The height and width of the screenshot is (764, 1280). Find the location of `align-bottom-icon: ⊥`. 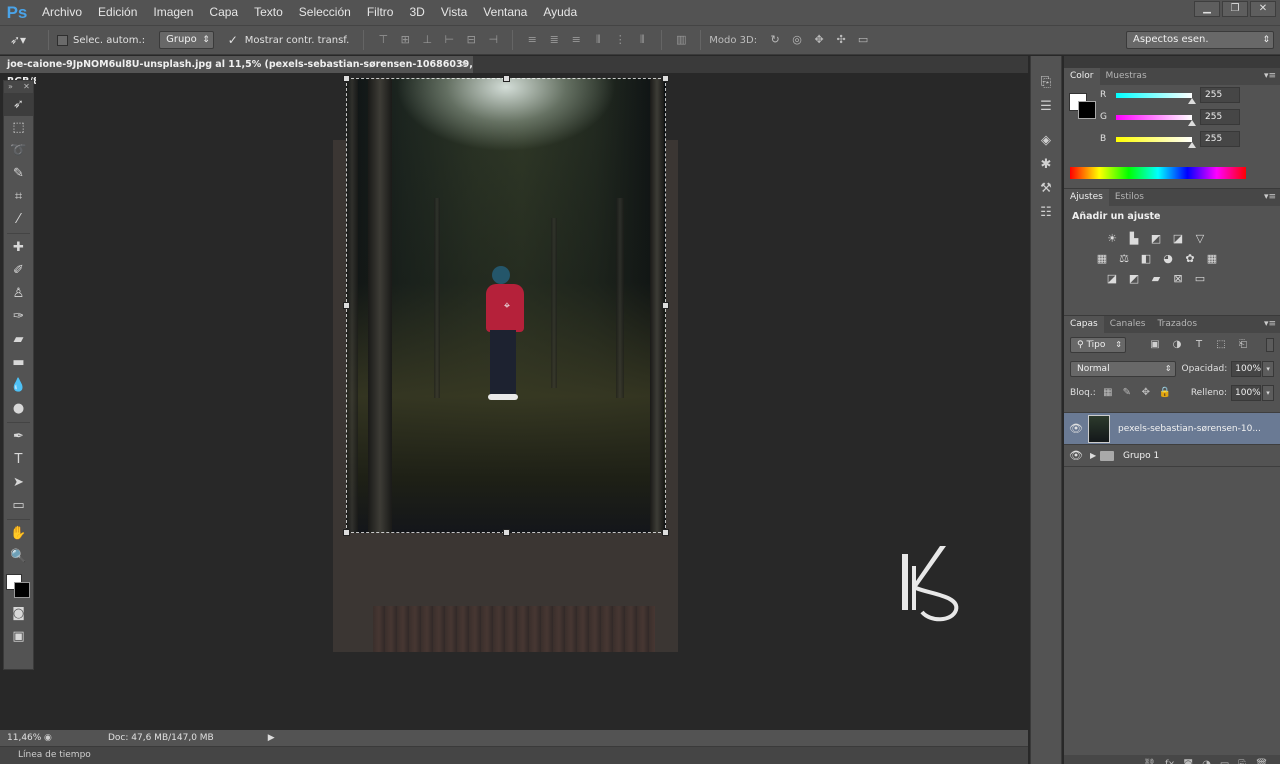

align-bottom-icon: ⊥ is located at coordinates (427, 40).